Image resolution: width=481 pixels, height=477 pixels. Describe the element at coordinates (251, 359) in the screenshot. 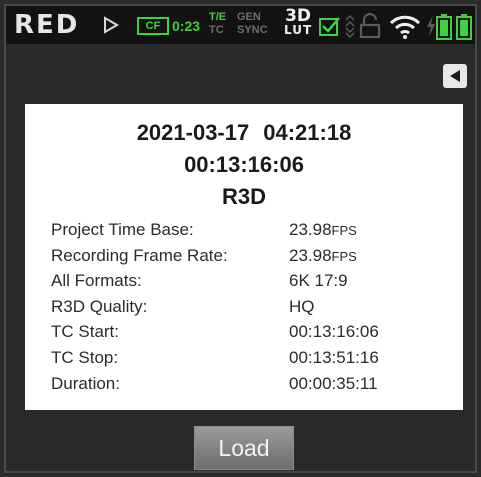

I see `detail-row: TC Stop: 00:13:51:16` at that location.